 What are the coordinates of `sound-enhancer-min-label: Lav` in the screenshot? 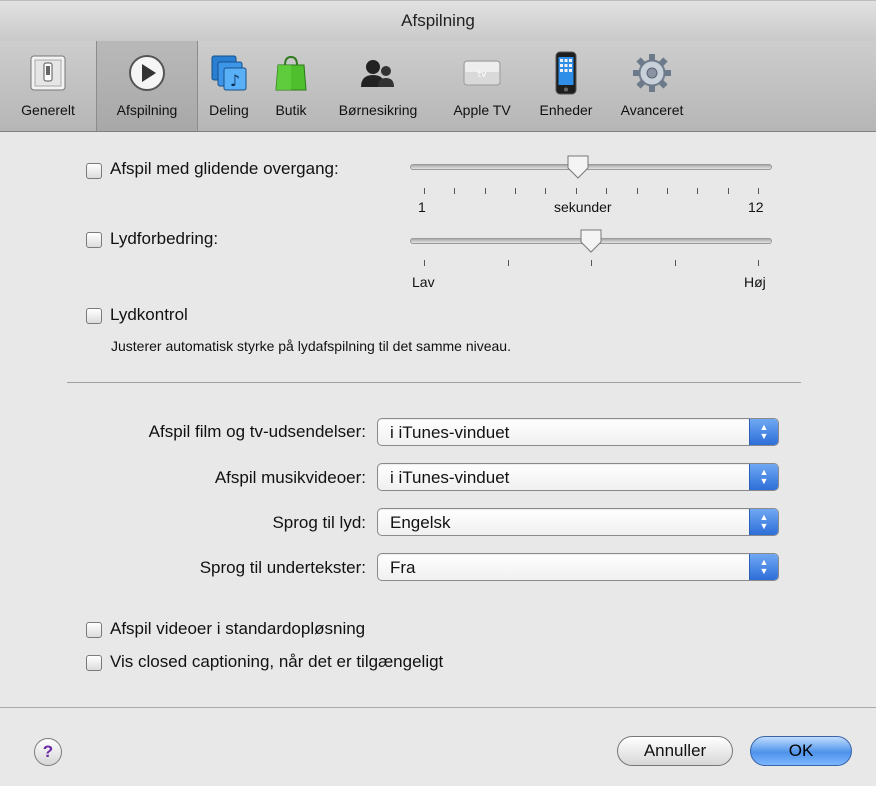 It's located at (423, 282).